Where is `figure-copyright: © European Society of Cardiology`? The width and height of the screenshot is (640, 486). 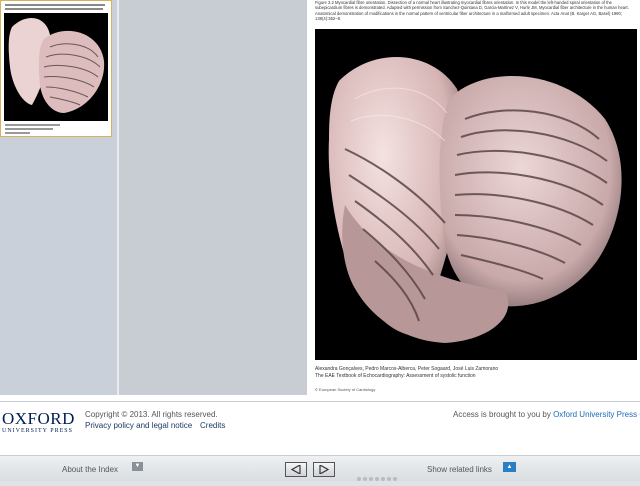 figure-copyright: © European Society of Cardiology is located at coordinates (345, 389).